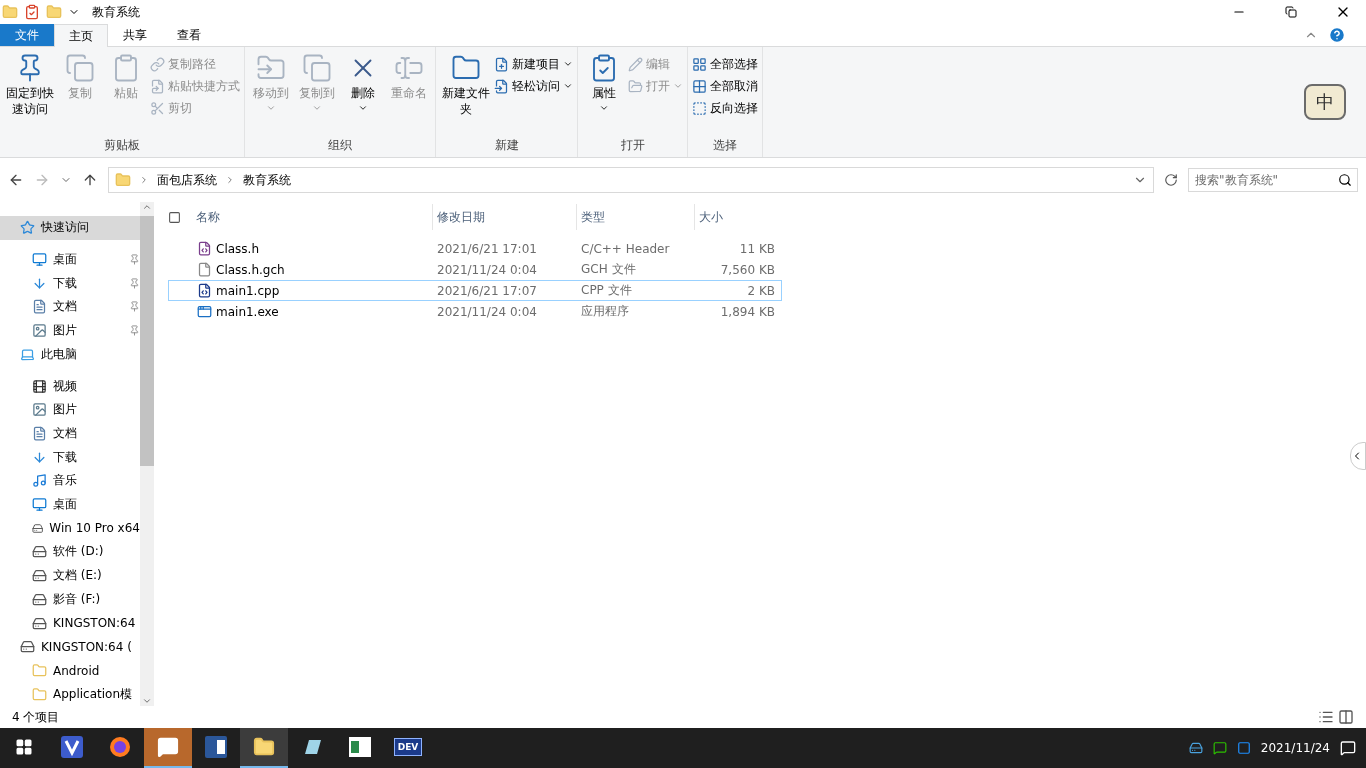 Image resolution: width=1366 pixels, height=768 pixels. I want to click on select-all-icon, so click(699, 64).